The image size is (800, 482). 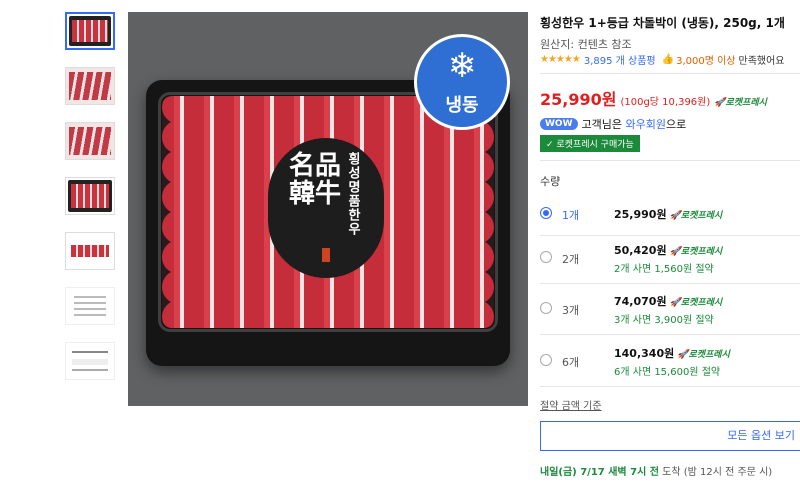 I want to click on delivery-date: 내일(금) 7/17 새벽 7시 전, so click(x=599, y=472).